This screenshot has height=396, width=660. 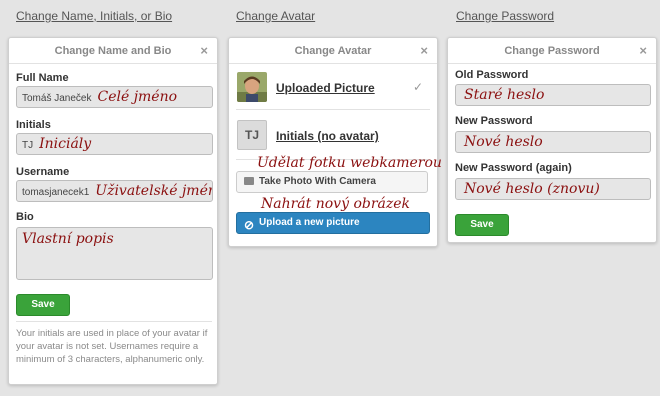 What do you see at coordinates (33, 125) in the screenshot?
I see `initials-label: Initials` at bounding box center [33, 125].